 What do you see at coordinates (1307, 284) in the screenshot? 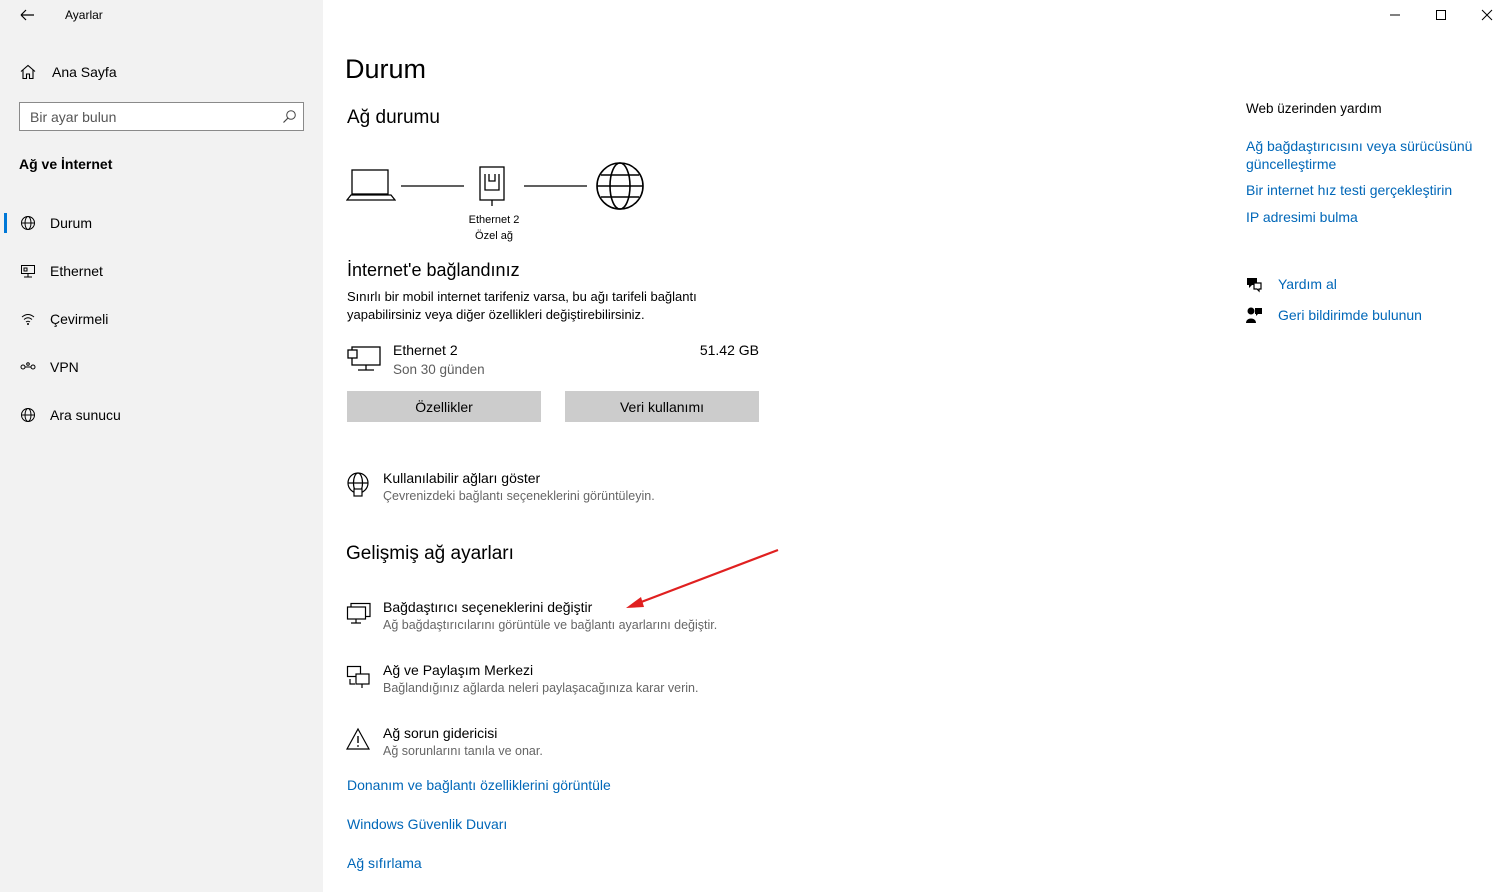
I see `get-help-link: Yardım al` at bounding box center [1307, 284].